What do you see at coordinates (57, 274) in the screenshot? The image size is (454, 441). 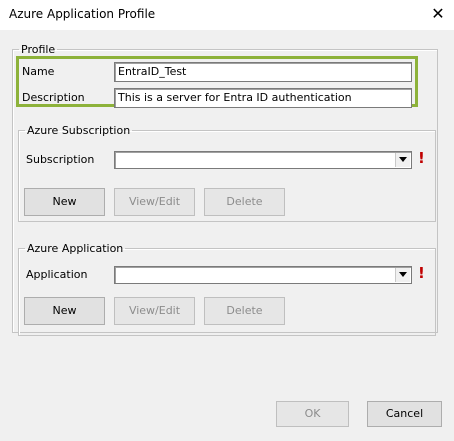 I see `application-label: Application` at bounding box center [57, 274].